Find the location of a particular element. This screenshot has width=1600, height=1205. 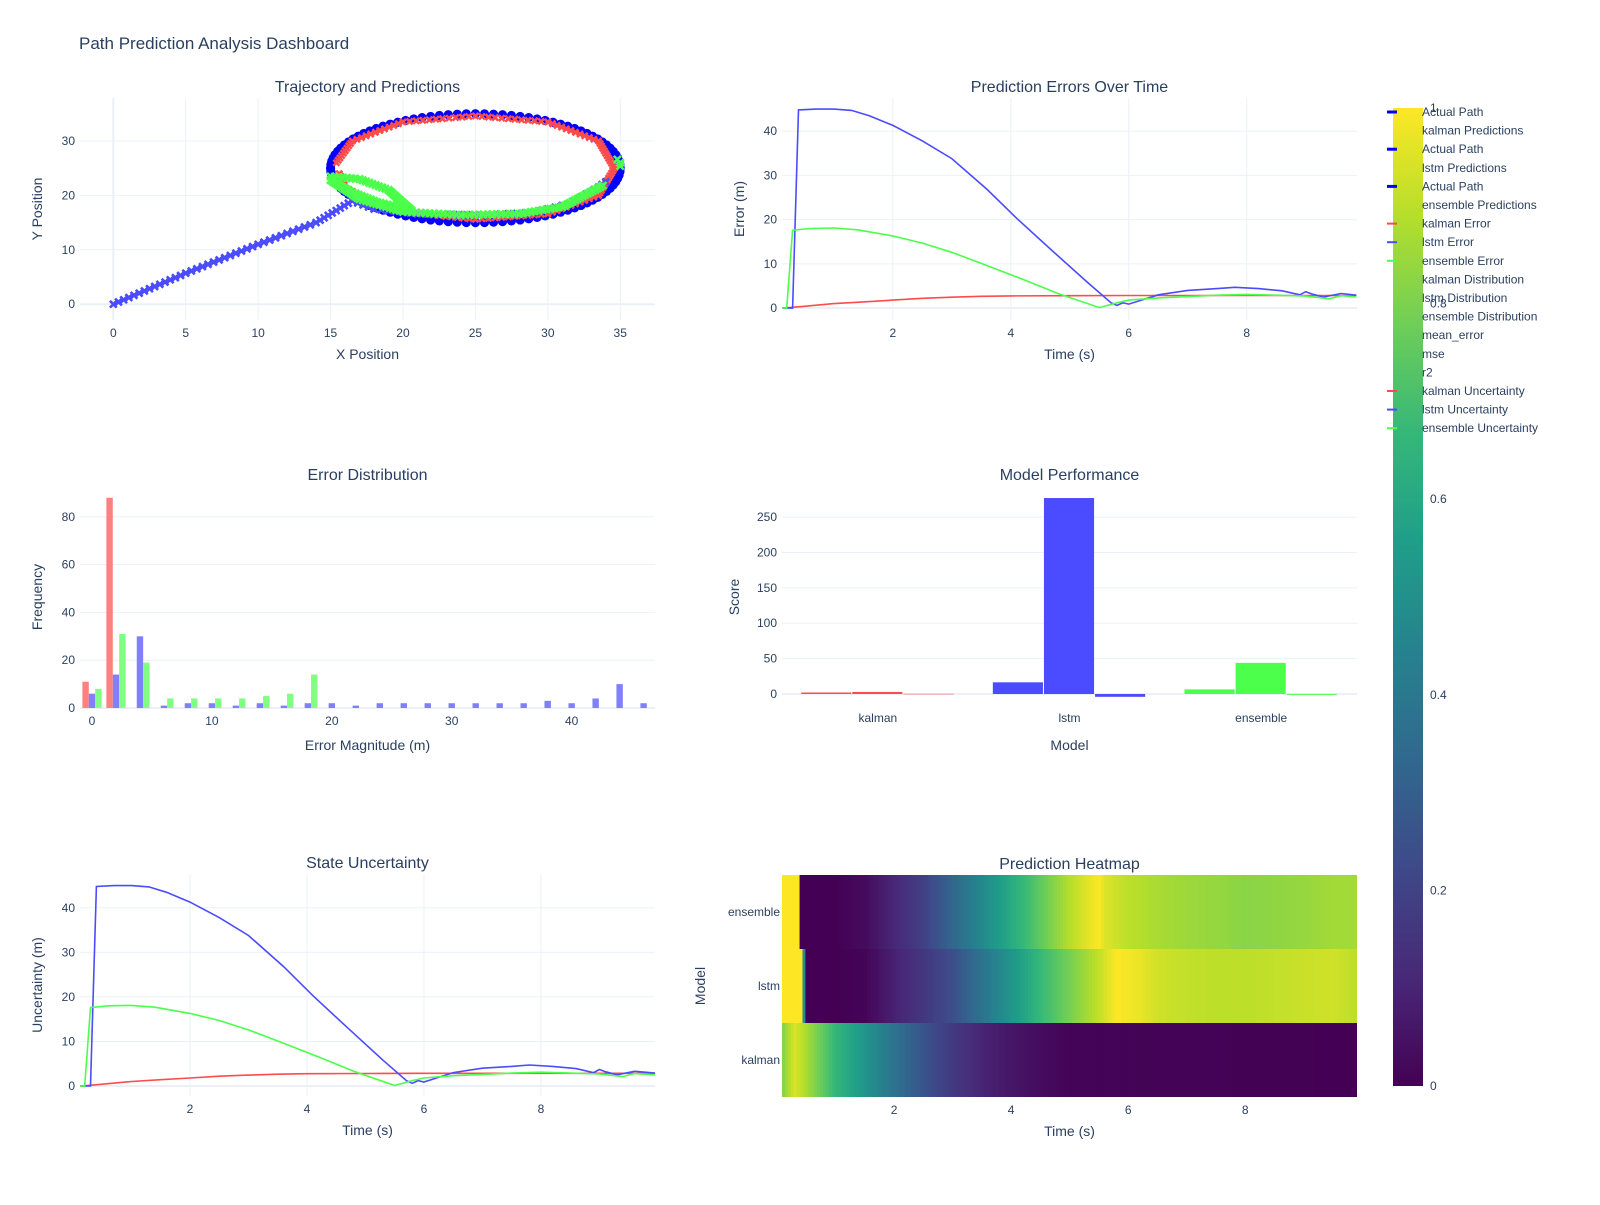

distribution-plot-area is located at coordinates (364, 602).